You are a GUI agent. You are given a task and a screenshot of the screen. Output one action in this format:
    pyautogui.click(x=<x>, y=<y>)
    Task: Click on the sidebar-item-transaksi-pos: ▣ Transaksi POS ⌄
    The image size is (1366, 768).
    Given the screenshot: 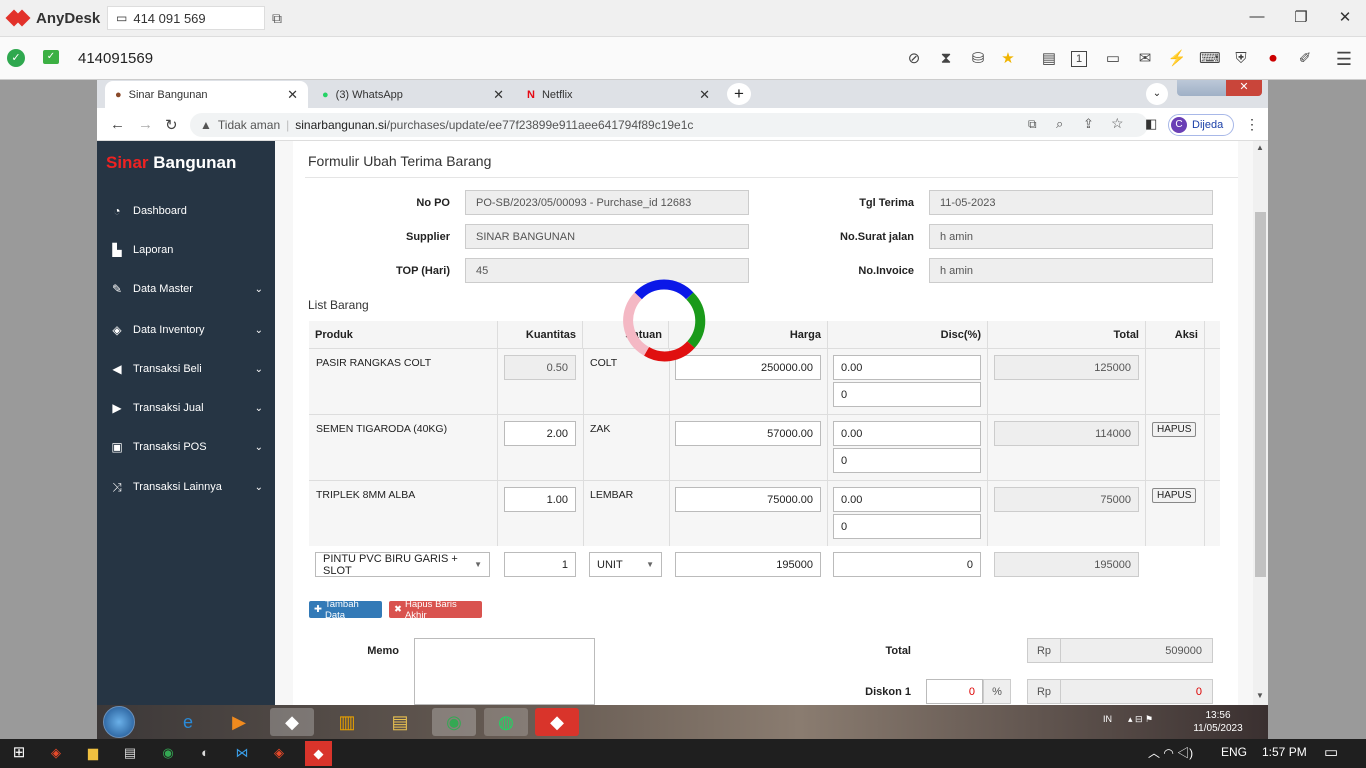 What is the action you would take?
    pyautogui.click(x=185, y=447)
    